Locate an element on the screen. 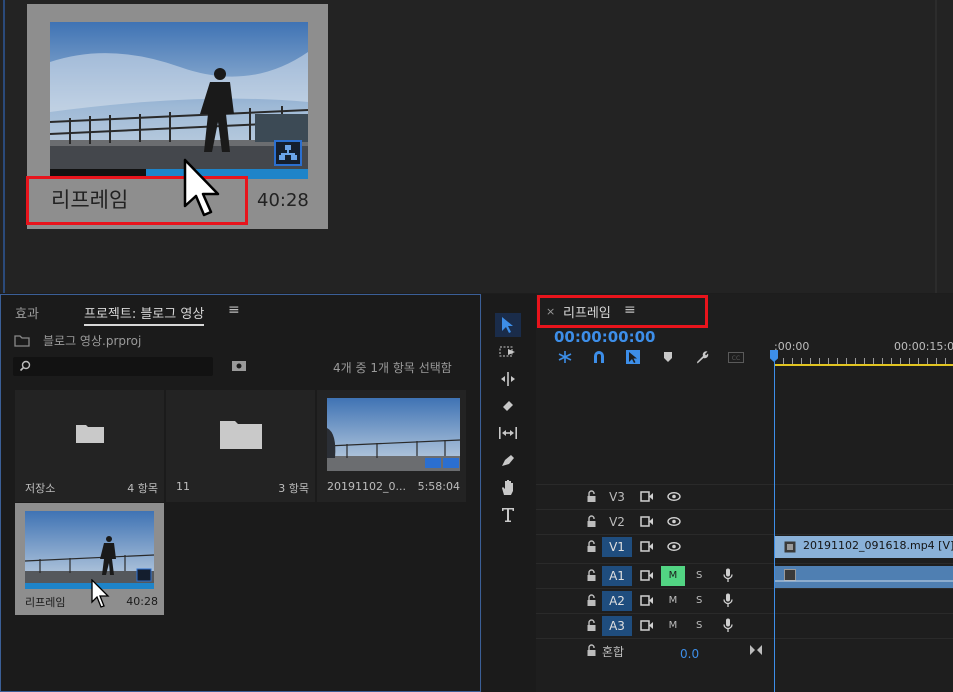 The image size is (953, 692). zoomed-sequence-duration: 40:28 is located at coordinates (283, 200).